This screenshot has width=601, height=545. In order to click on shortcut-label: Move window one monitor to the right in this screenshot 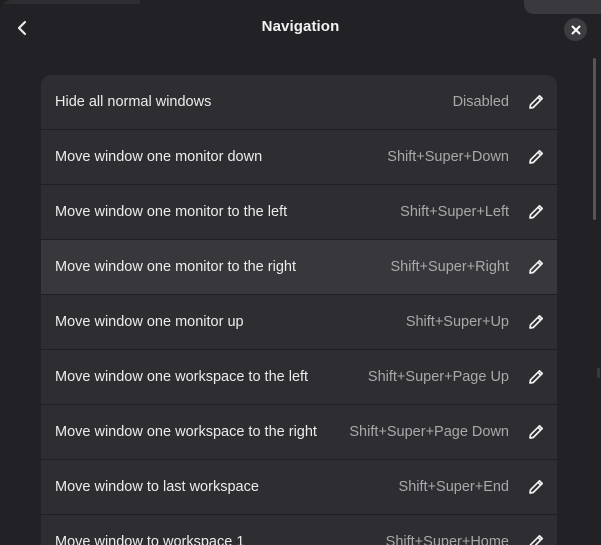, I will do `click(175, 267)`.